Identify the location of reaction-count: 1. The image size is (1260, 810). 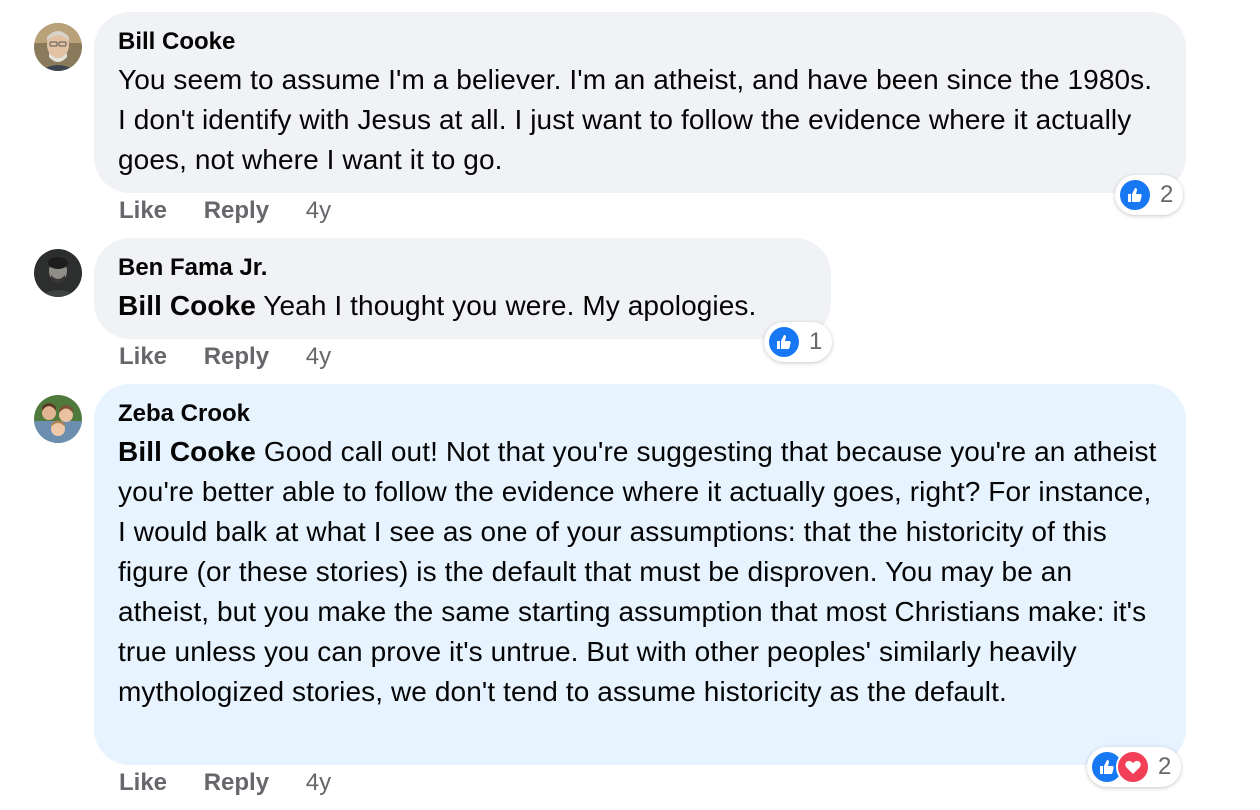
(816, 341).